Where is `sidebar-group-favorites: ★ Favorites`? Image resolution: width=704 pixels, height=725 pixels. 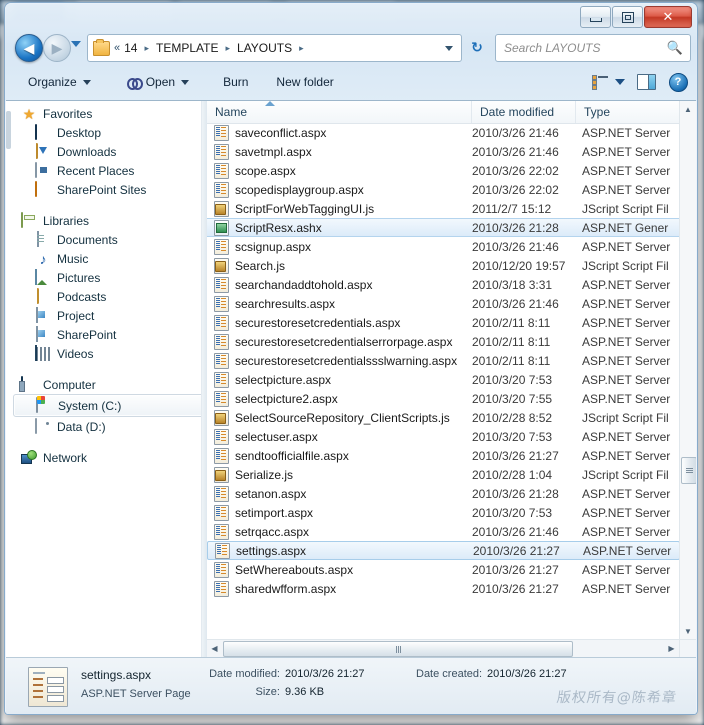 sidebar-group-favorites: ★ Favorites is located at coordinates (106, 113).